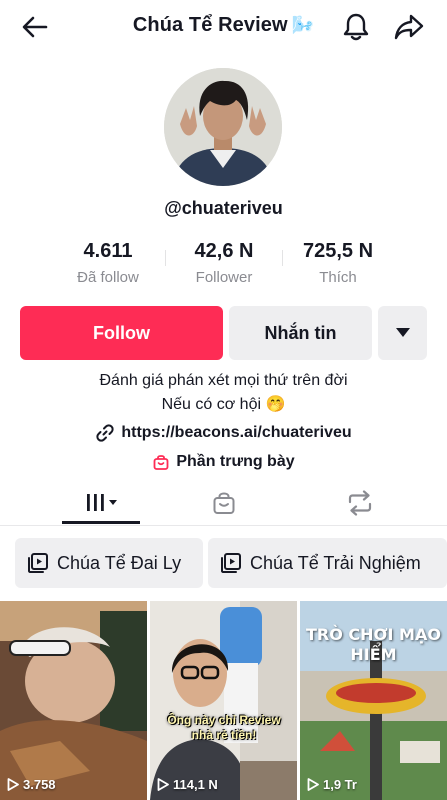 This screenshot has width=447, height=800. What do you see at coordinates (338, 277) in the screenshot?
I see `likes-label: Thích` at bounding box center [338, 277].